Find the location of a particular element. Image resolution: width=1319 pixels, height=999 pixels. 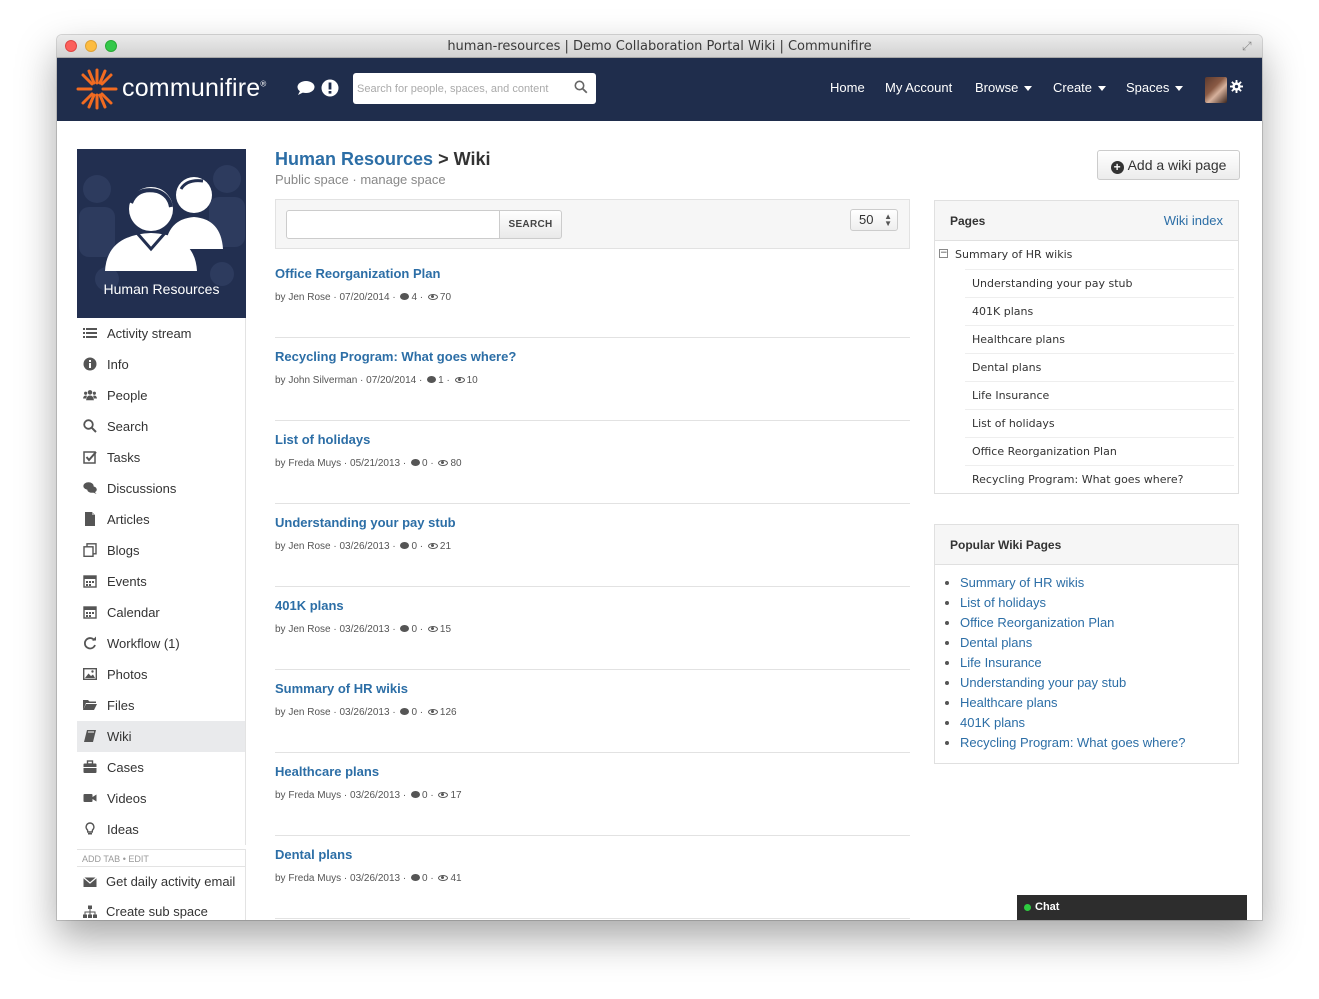

daily-activity-email-link: Get daily activity email is located at coordinates (161, 882).